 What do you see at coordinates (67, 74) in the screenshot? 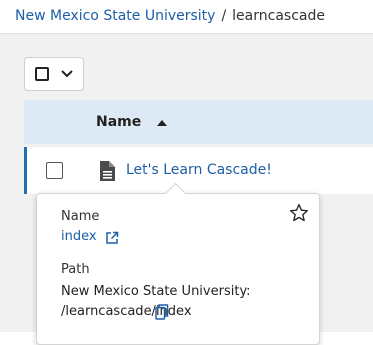
I see `chevron-down-icon` at bounding box center [67, 74].